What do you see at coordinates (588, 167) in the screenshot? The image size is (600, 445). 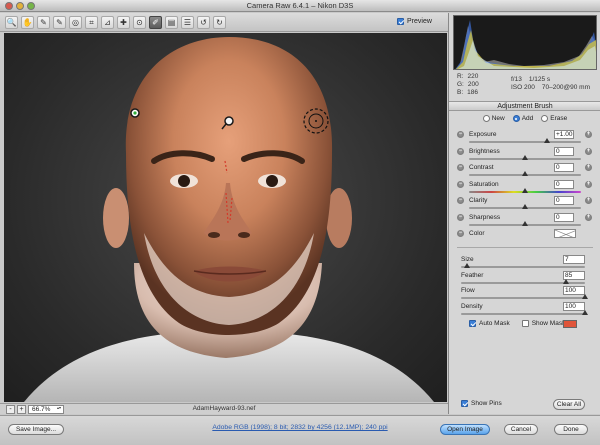 I see `contrast-plus-button: +` at bounding box center [588, 167].